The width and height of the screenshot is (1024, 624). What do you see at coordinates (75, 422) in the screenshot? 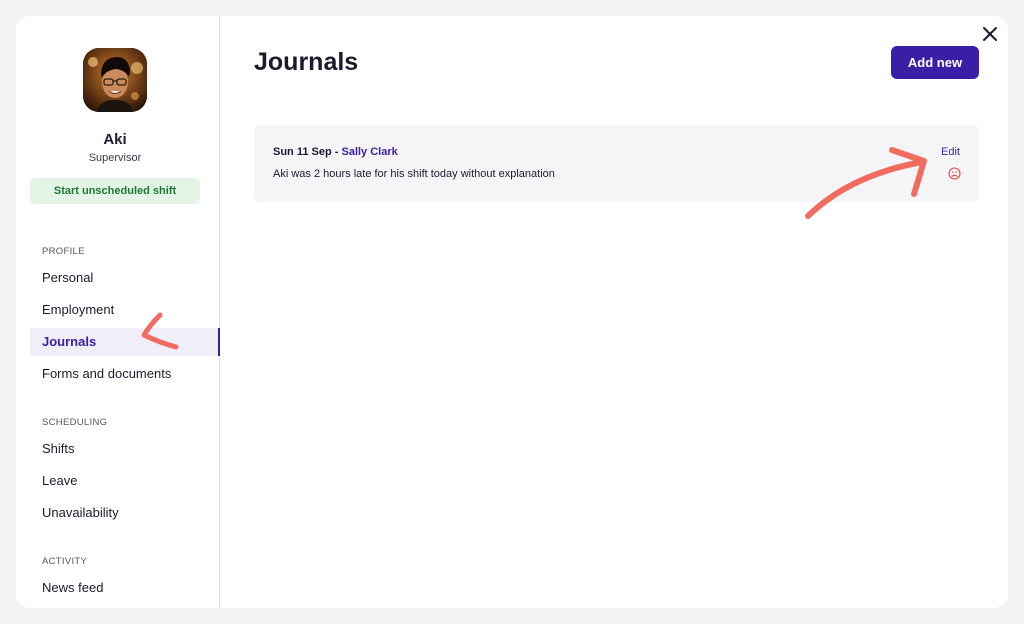
I see `section-title-scheduling: SCHEDULING` at bounding box center [75, 422].